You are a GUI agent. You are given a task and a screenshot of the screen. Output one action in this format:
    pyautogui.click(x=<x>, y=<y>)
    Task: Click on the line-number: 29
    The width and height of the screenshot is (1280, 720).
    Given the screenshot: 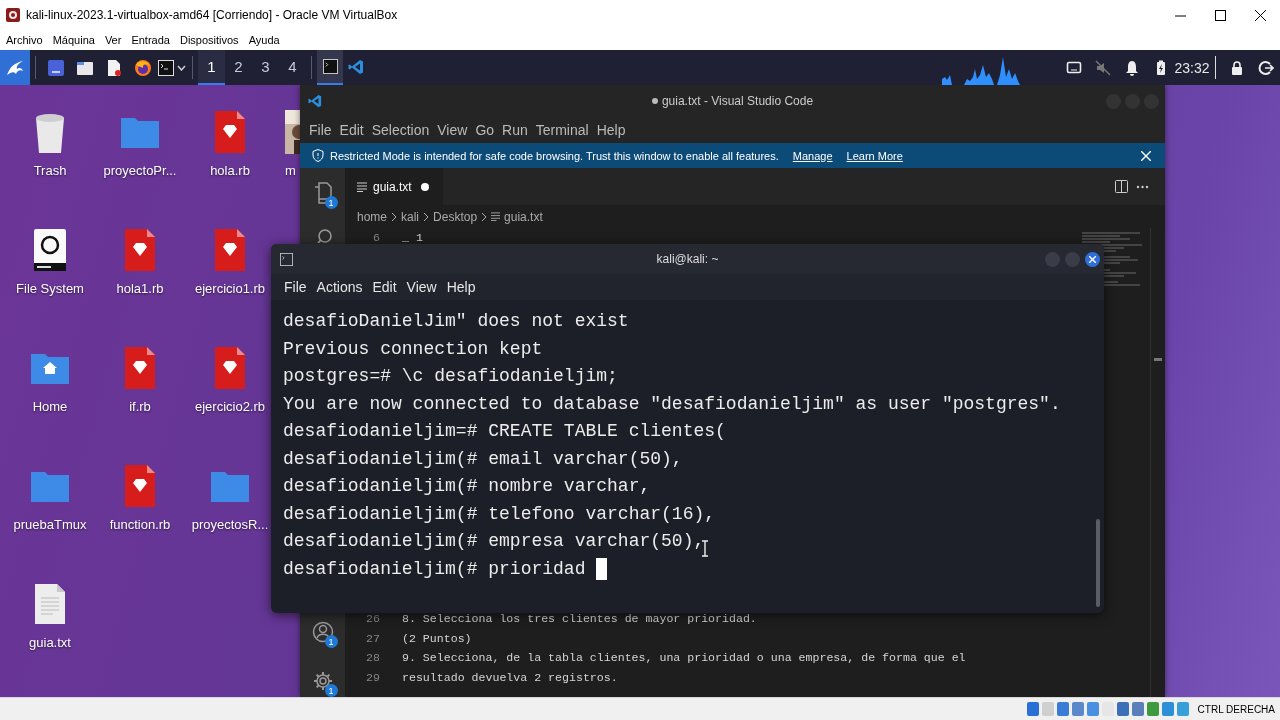 What is the action you would take?
    pyautogui.click(x=372, y=677)
    